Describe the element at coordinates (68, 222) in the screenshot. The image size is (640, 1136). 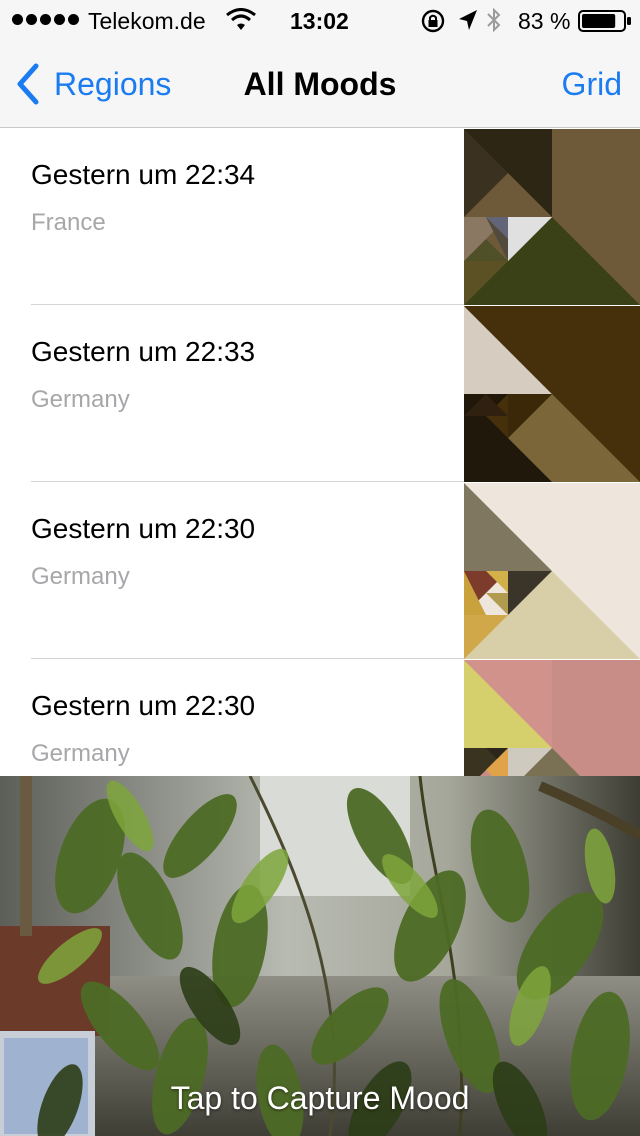
I see `mood-region: France` at that location.